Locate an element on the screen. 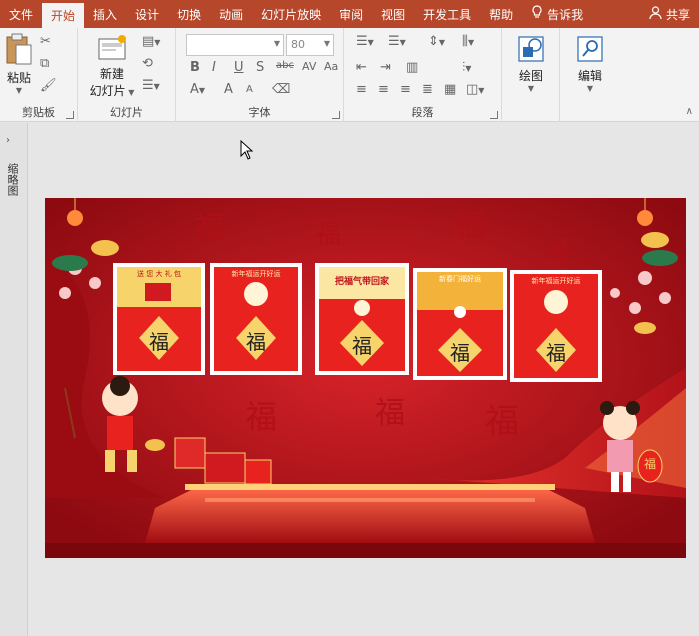  increase-font-icon: A is located at coordinates (228, 89).